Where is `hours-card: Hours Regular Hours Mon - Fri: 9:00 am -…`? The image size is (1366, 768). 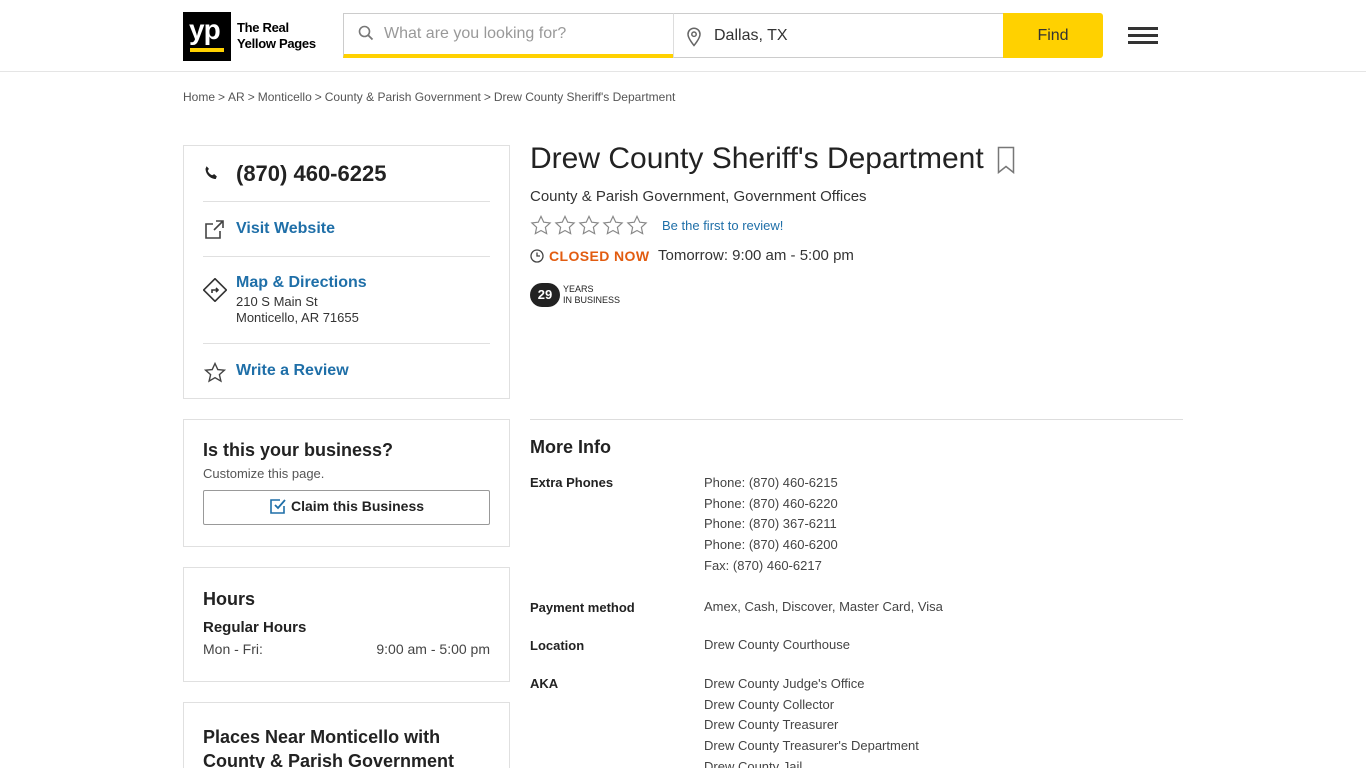 hours-card: Hours Regular Hours Mon - Fri: 9:00 am -… is located at coordinates (346, 624).